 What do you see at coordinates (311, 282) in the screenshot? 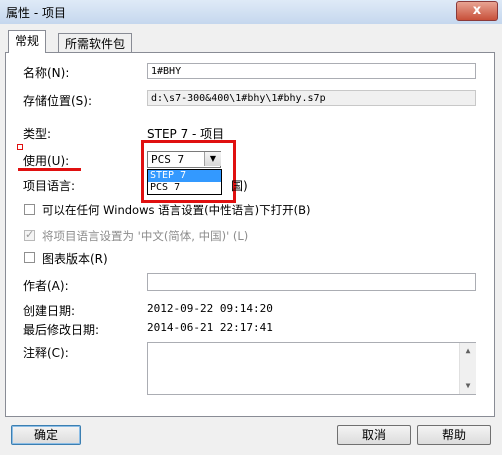
I see `author-field` at bounding box center [311, 282].